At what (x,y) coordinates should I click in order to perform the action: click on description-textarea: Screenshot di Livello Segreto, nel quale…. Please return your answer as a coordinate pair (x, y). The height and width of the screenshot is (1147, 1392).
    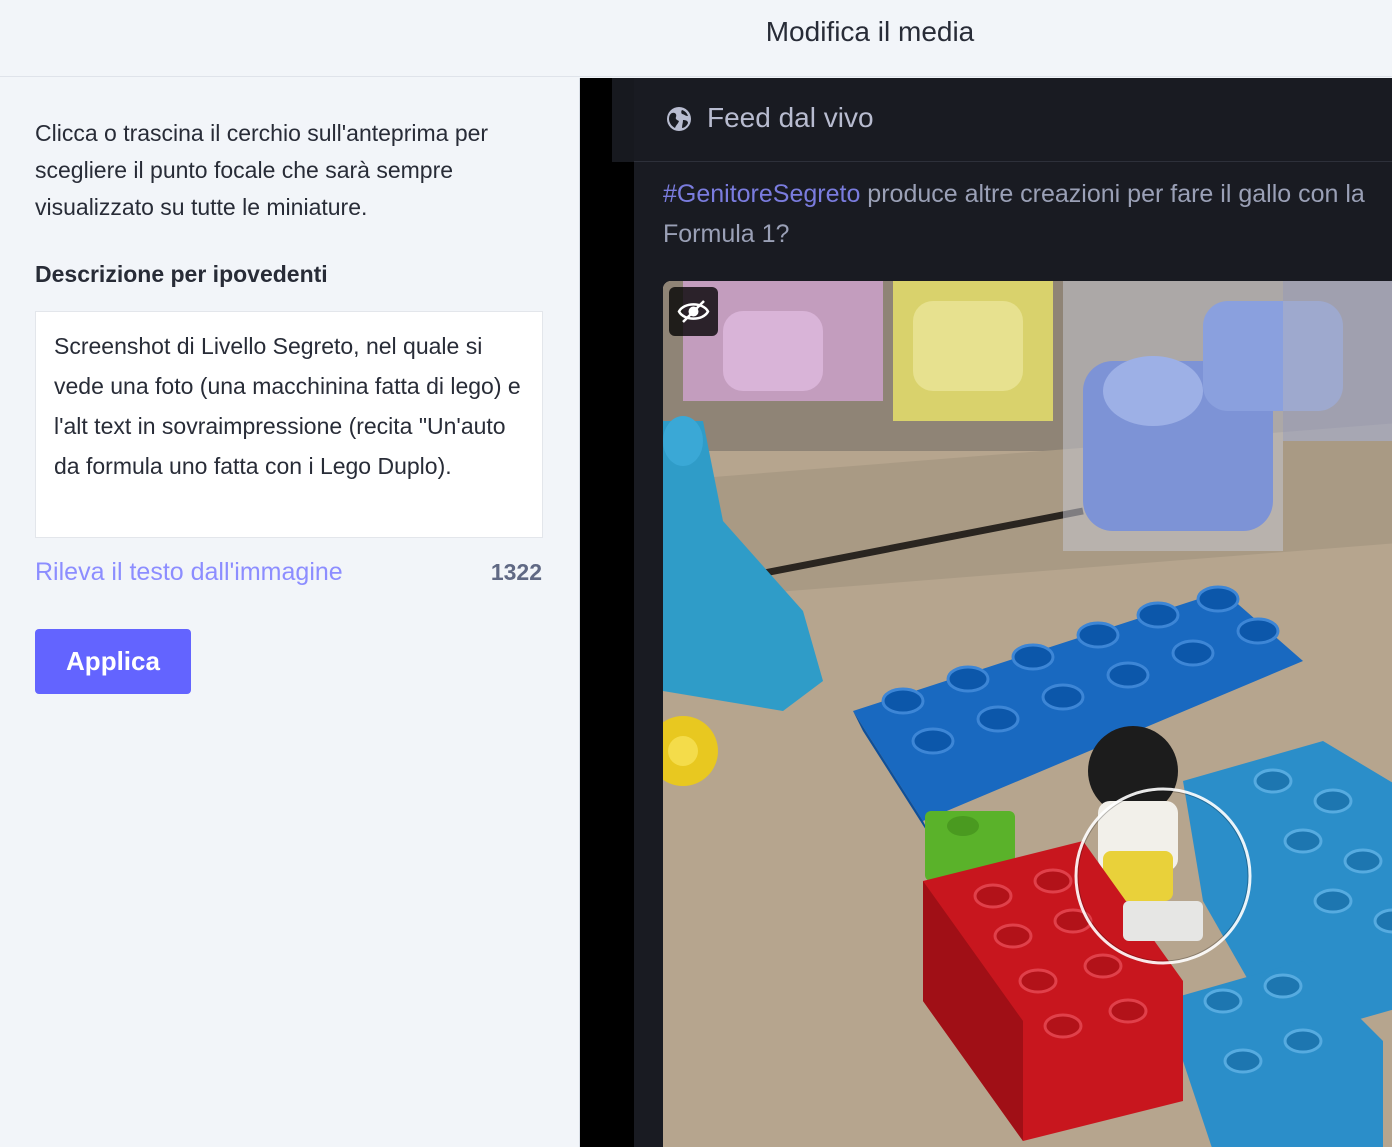
    Looking at the image, I should click on (289, 424).